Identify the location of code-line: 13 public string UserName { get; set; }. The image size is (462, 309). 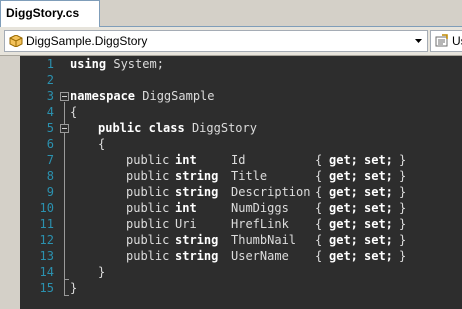
(231, 256).